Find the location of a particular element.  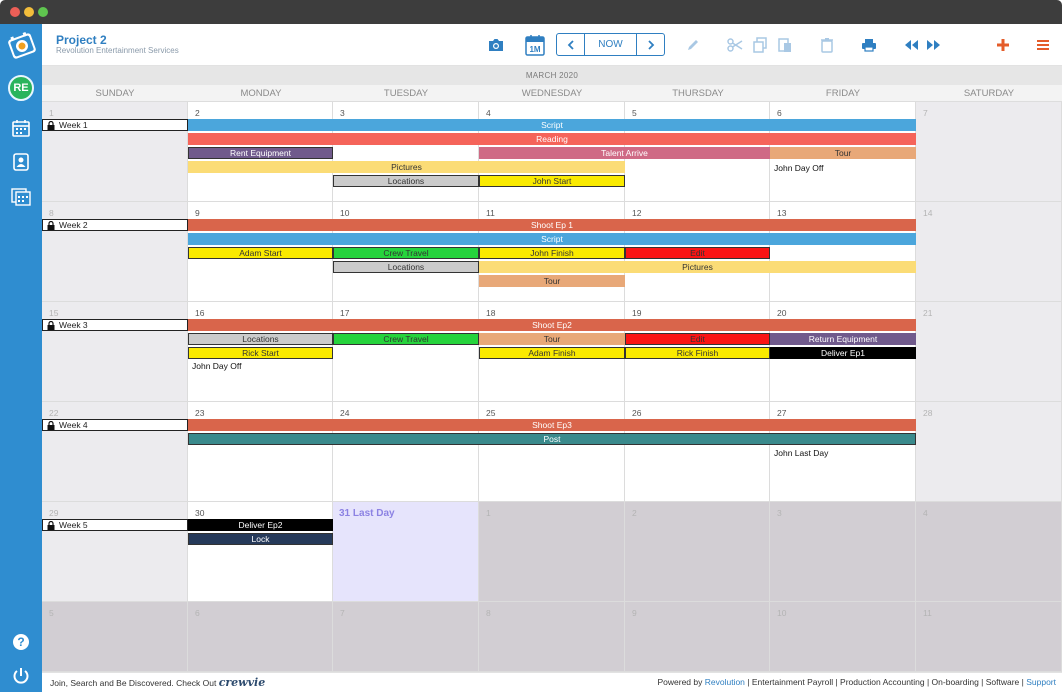

user-avatar: RE is located at coordinates (21, 88).